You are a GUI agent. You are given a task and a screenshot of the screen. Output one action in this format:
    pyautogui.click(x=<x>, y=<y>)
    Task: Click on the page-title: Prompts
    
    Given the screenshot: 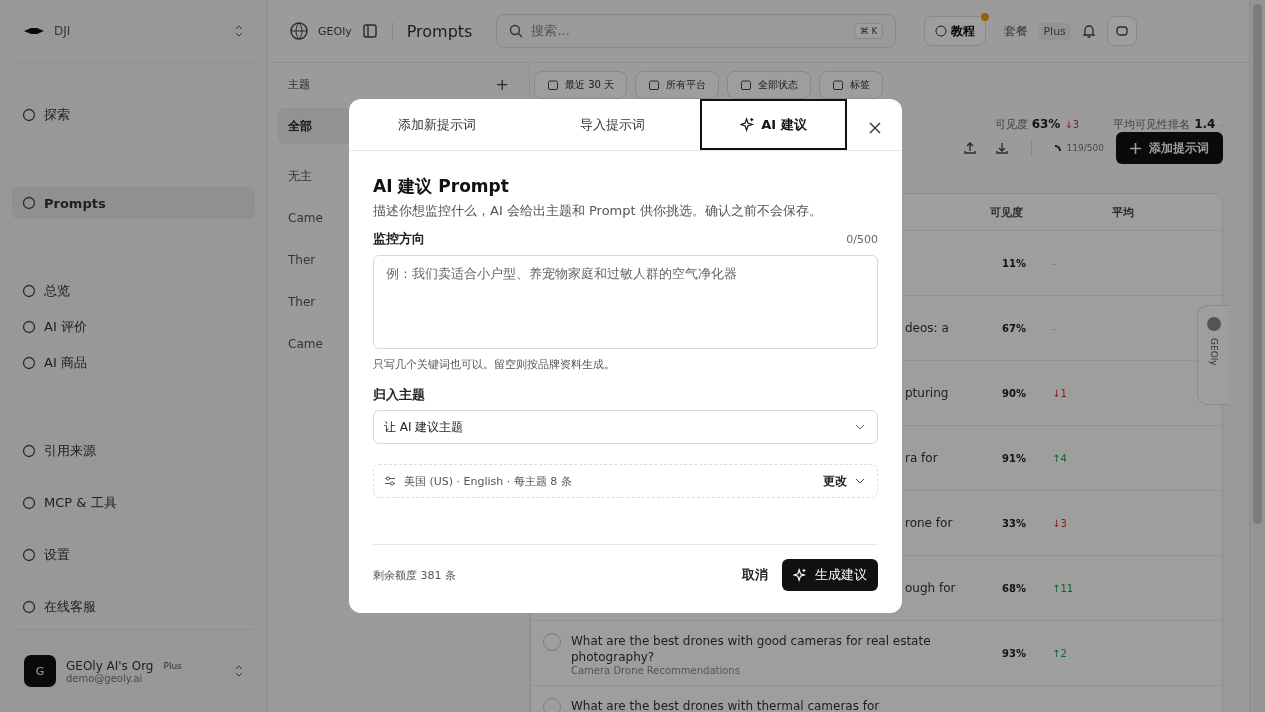 What is the action you would take?
    pyautogui.click(x=439, y=31)
    